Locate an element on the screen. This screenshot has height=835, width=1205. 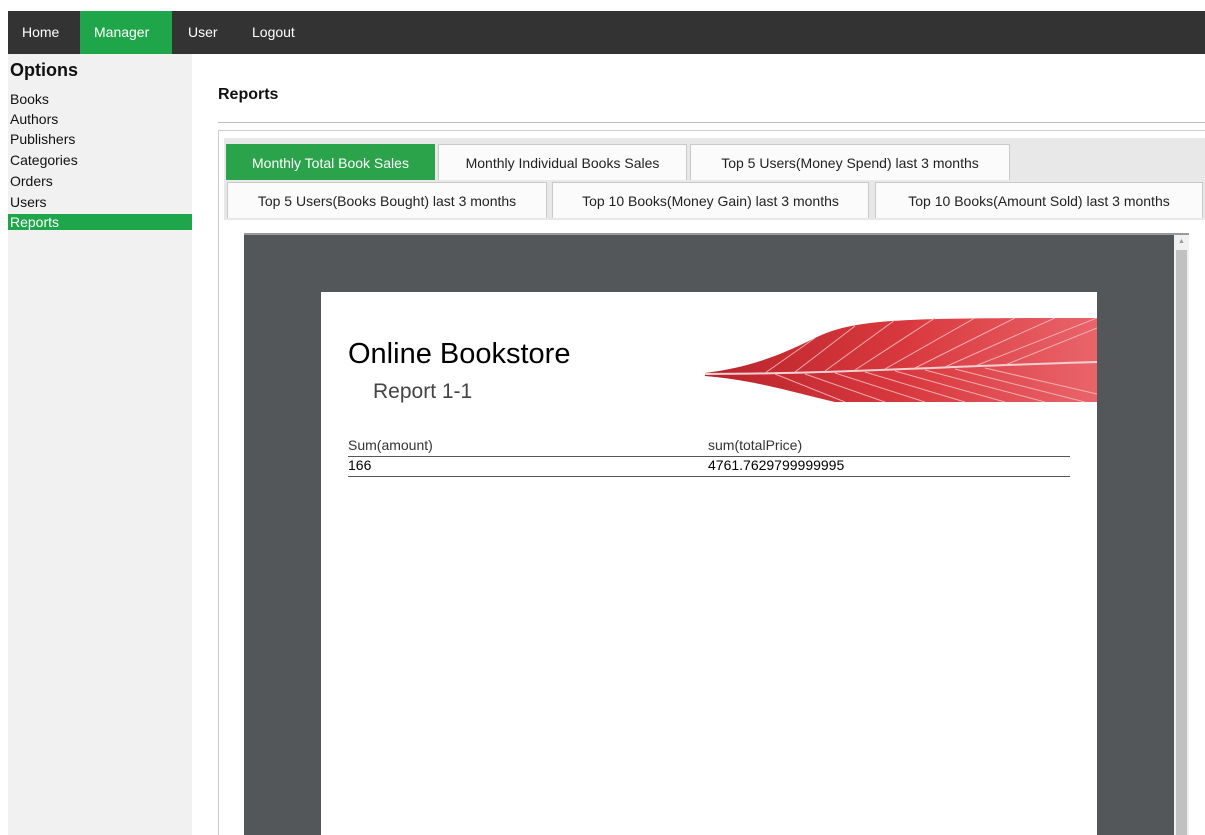
scroll-up-icon: ▲ is located at coordinates (1181, 242).